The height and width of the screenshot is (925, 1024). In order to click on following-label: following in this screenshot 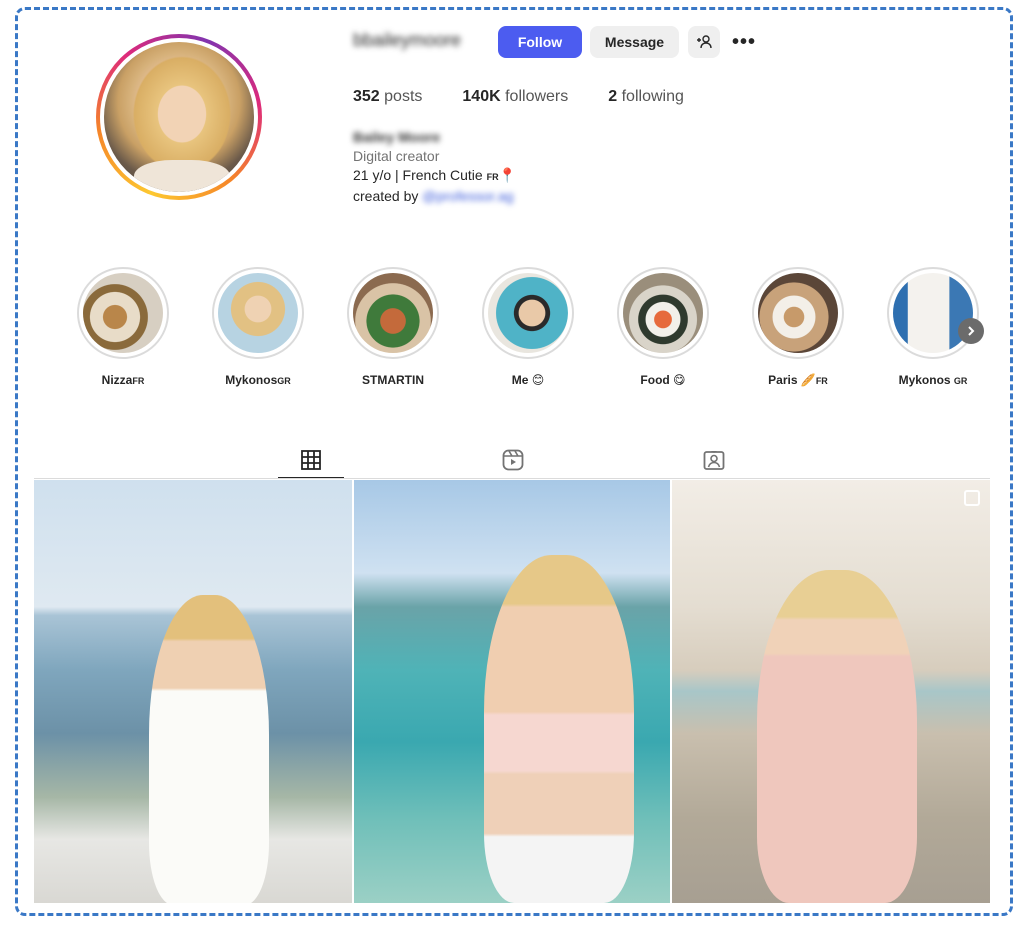, I will do `click(652, 96)`.